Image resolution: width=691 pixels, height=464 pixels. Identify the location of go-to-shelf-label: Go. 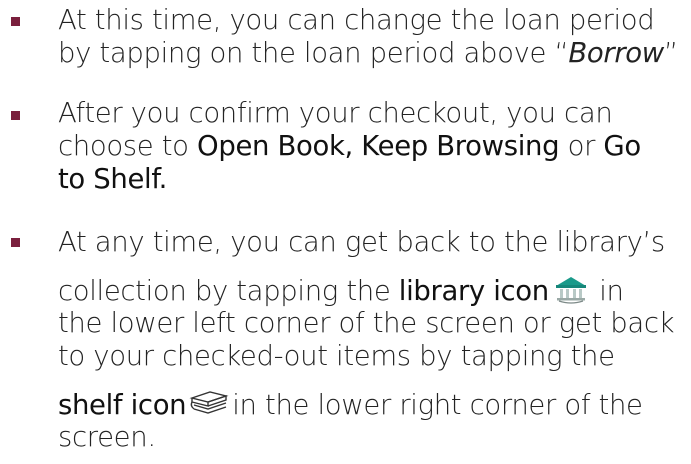
(622, 146).